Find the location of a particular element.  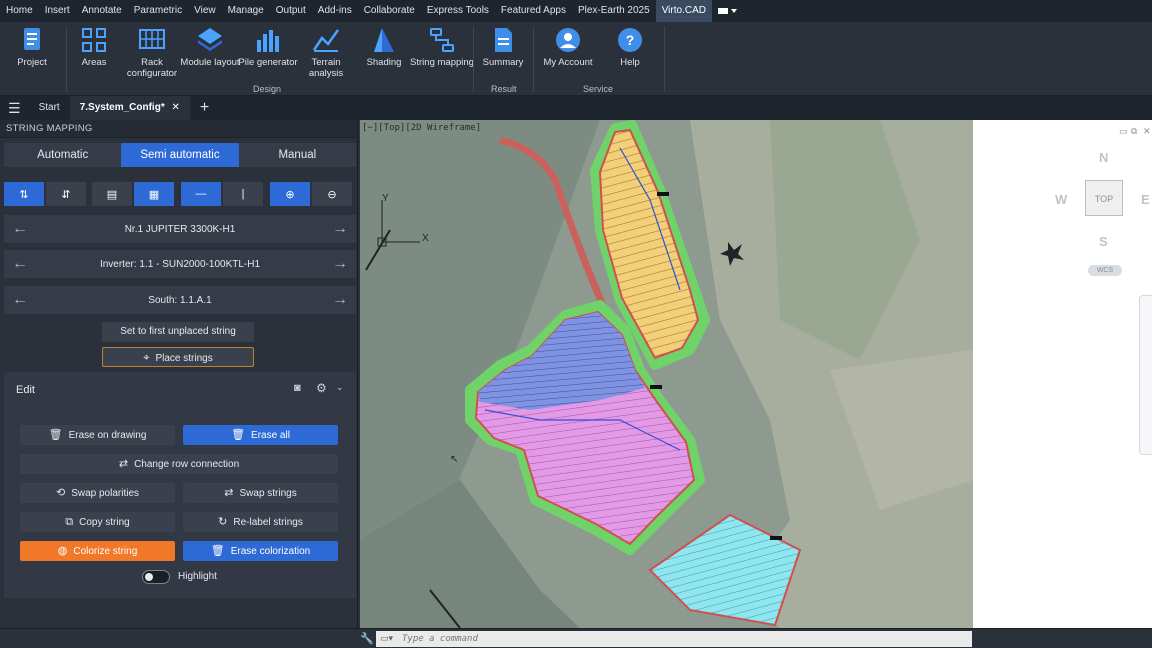

sort-descending-button: ⇵ is located at coordinates (66, 194).